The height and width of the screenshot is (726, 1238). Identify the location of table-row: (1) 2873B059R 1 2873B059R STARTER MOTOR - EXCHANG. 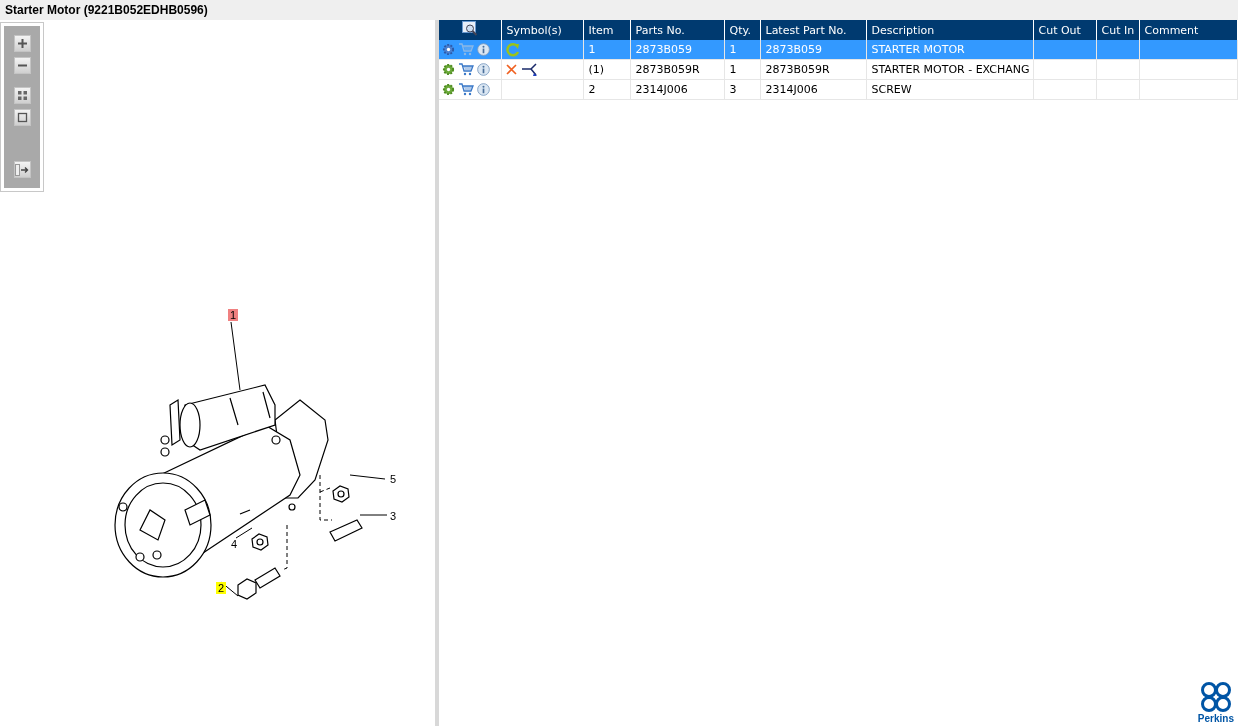
(838, 69).